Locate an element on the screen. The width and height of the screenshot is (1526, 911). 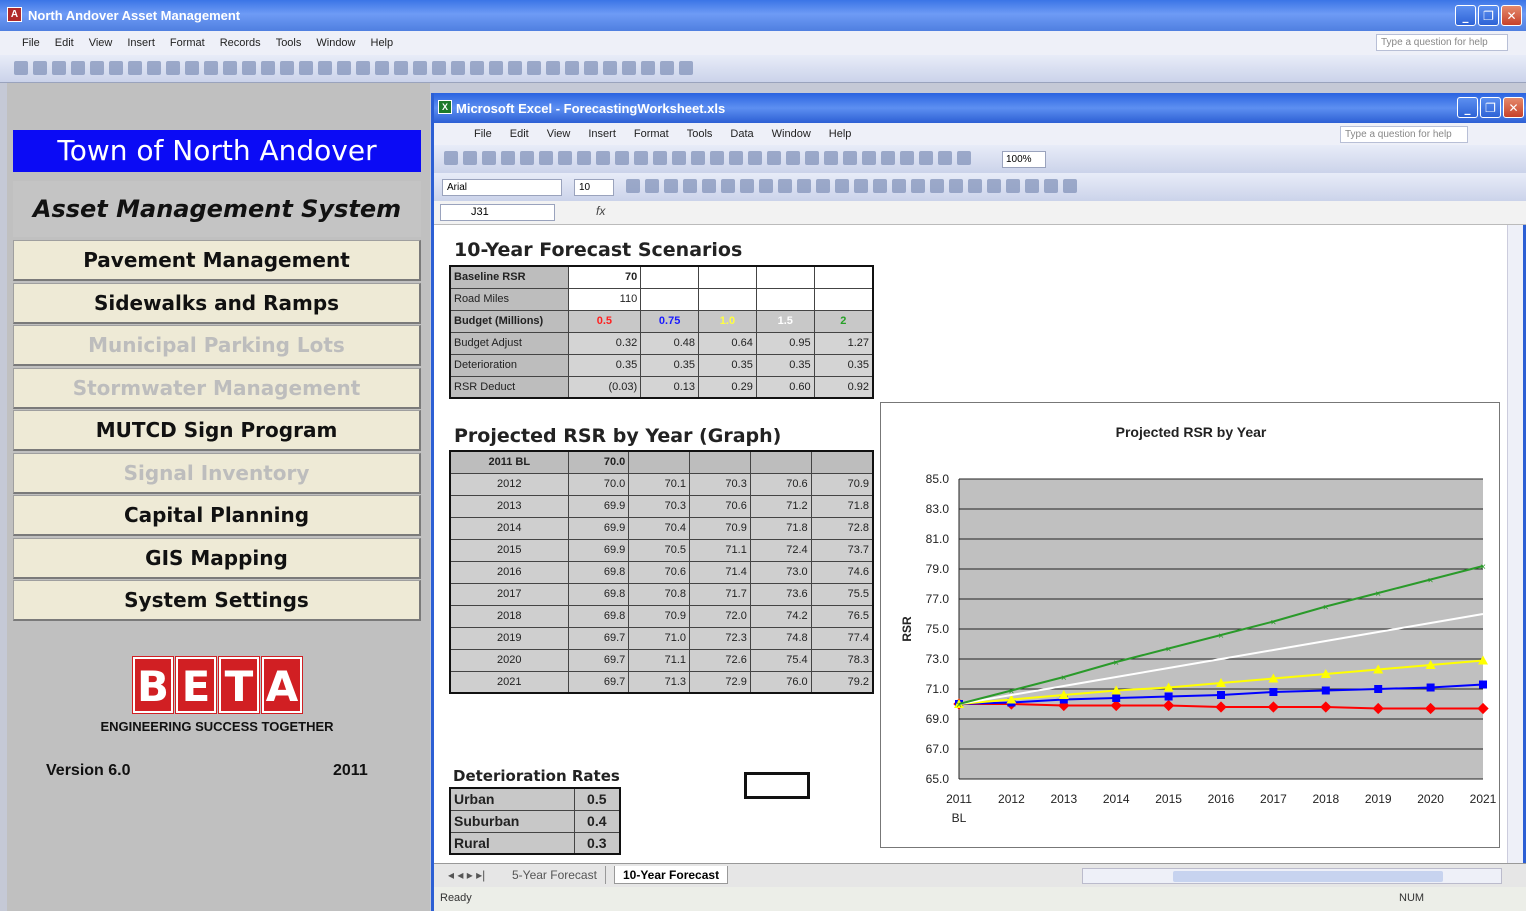
close-icon: ✕ is located at coordinates (1511, 15).